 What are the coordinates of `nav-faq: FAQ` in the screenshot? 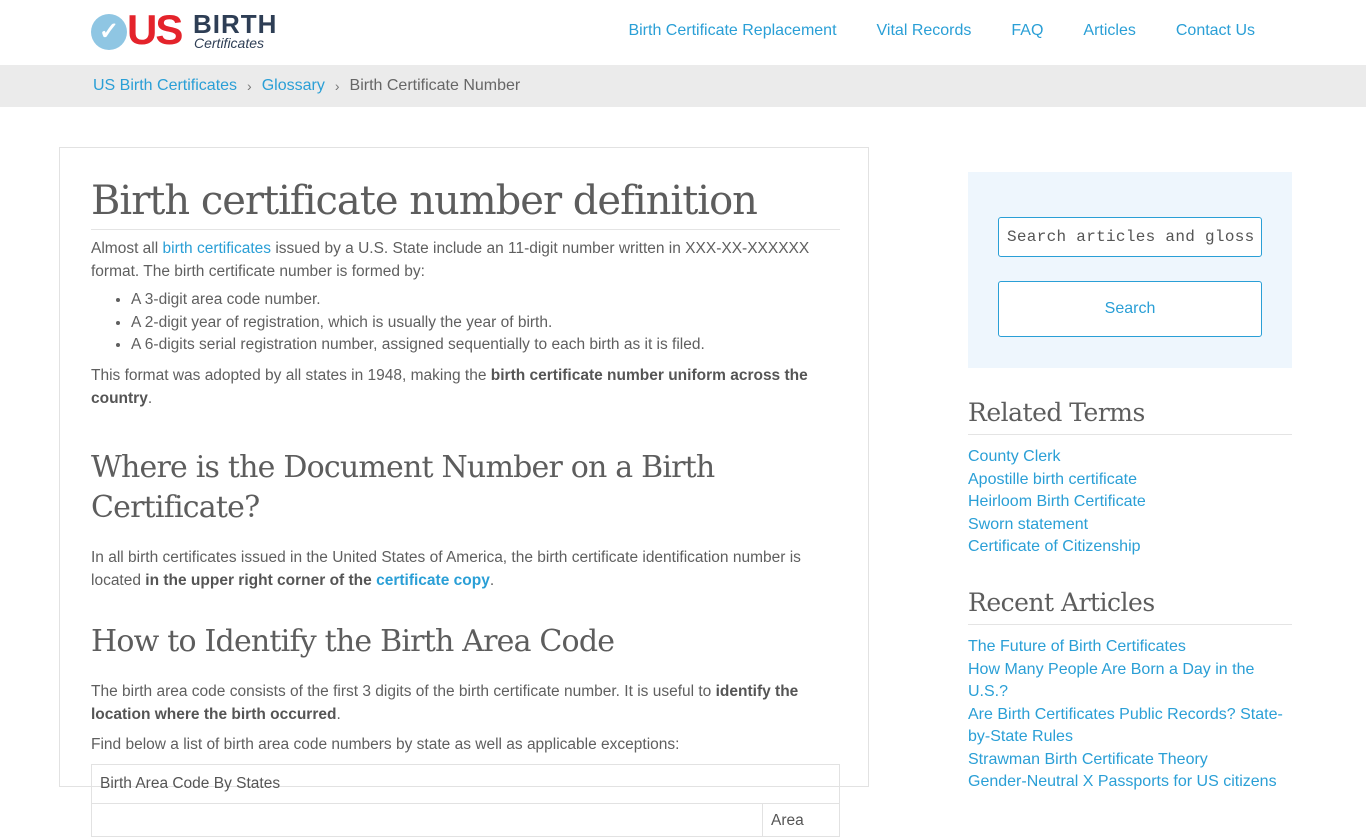 It's located at (1027, 31).